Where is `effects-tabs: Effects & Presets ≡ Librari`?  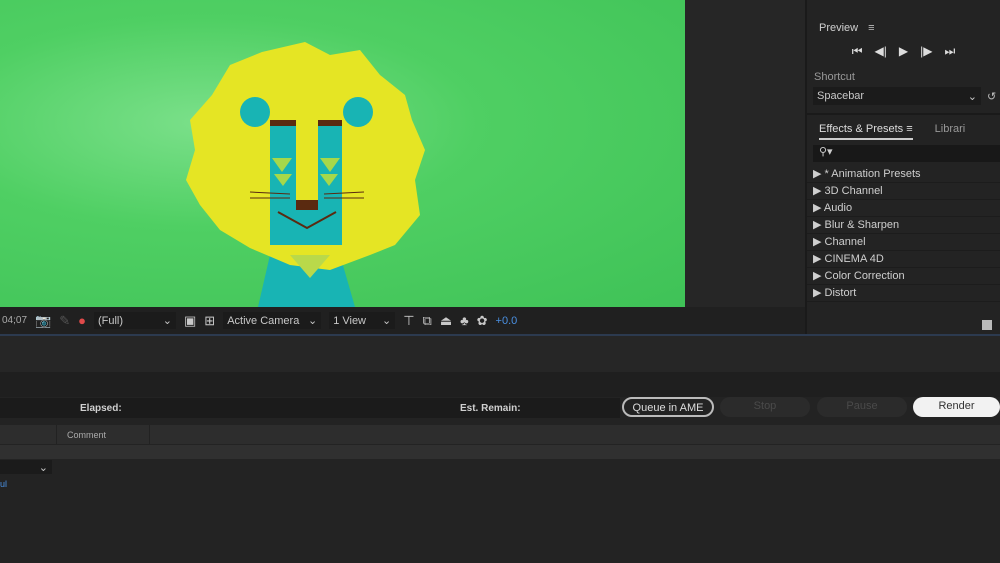 effects-tabs: Effects & Presets ≡ Librari is located at coordinates (903, 127).